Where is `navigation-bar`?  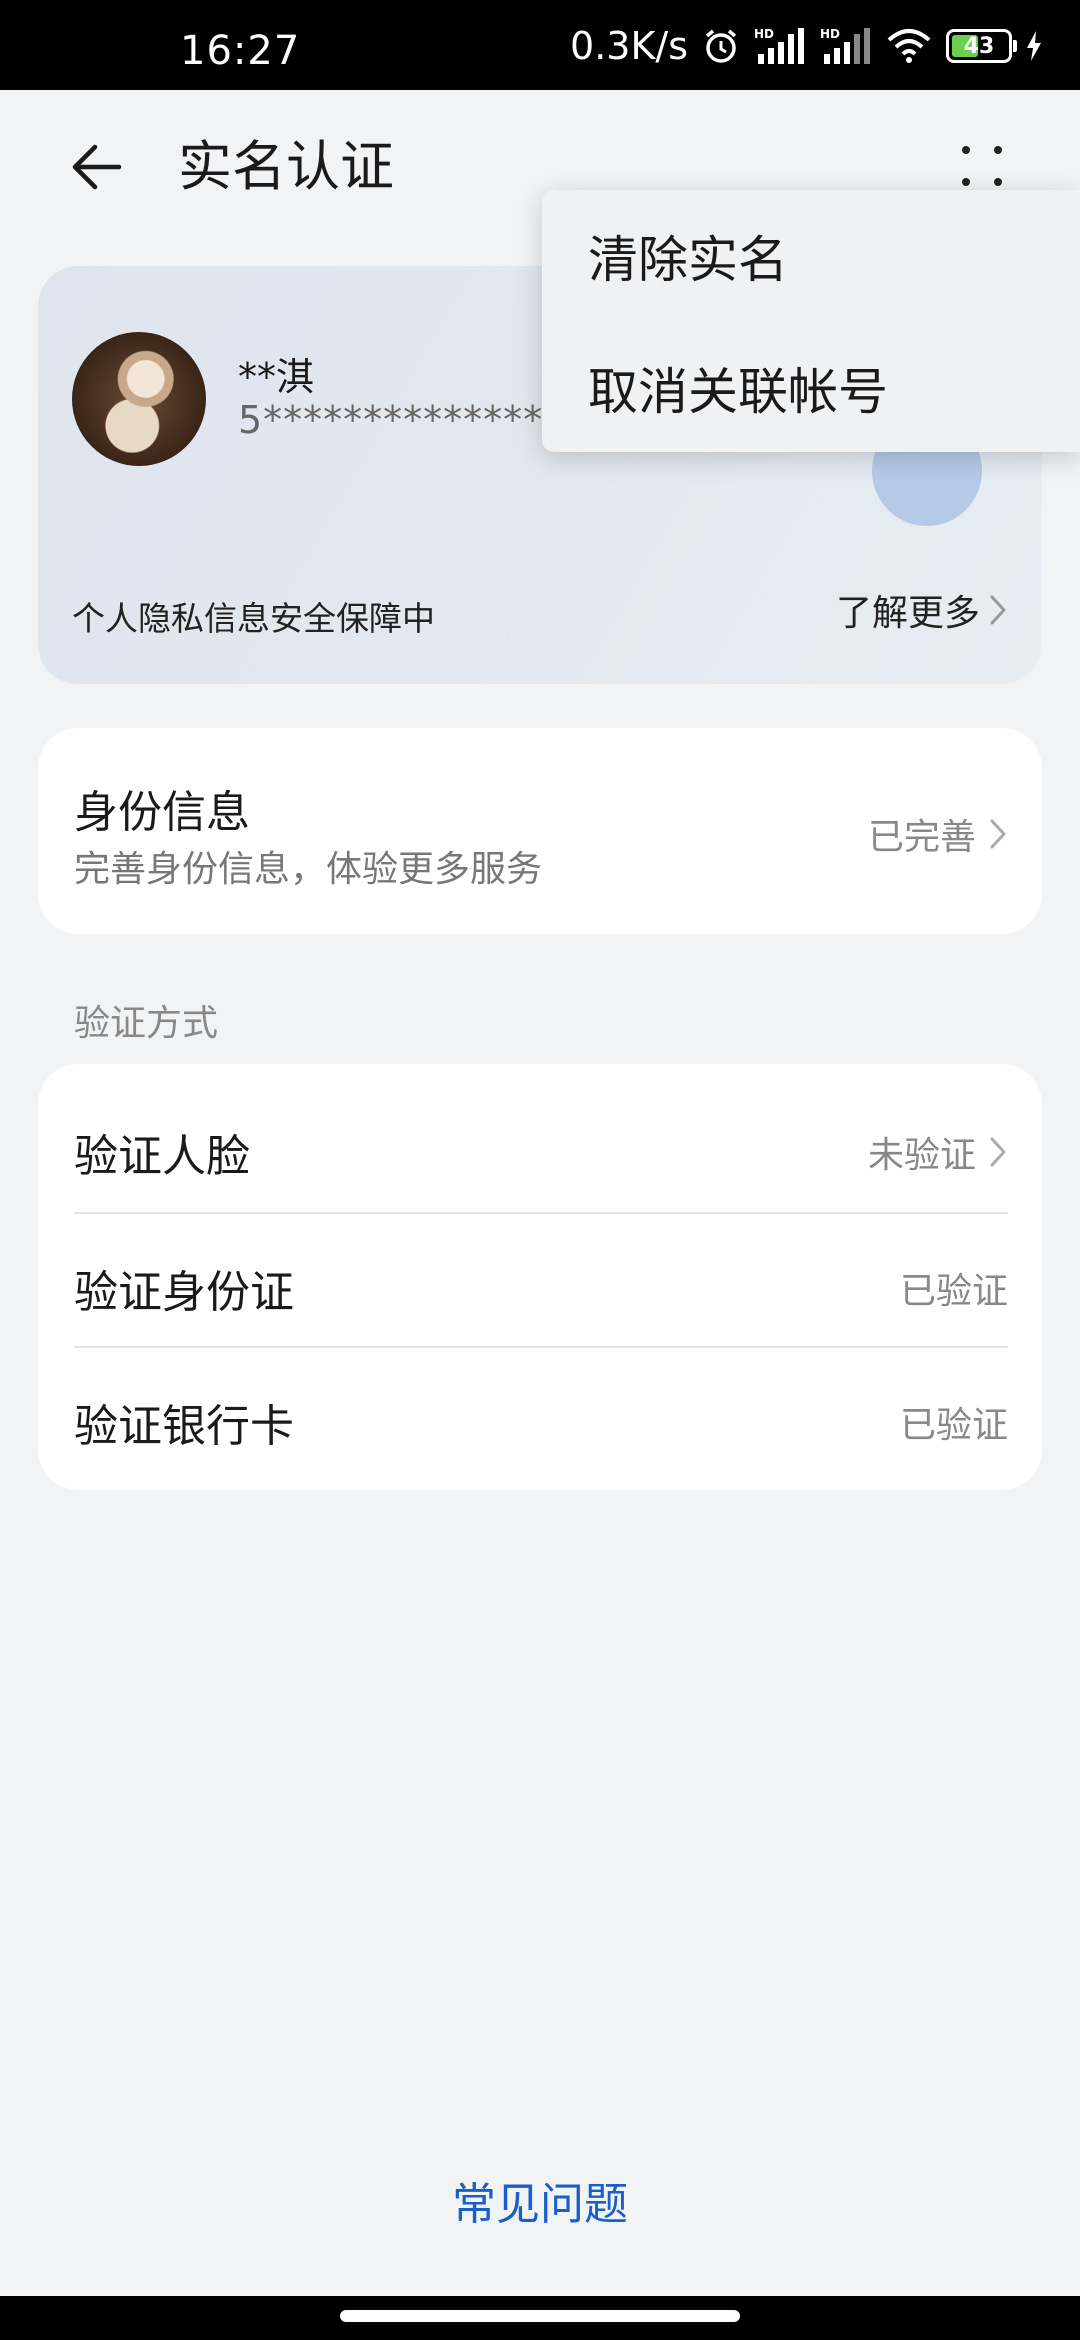
navigation-bar is located at coordinates (540, 2318).